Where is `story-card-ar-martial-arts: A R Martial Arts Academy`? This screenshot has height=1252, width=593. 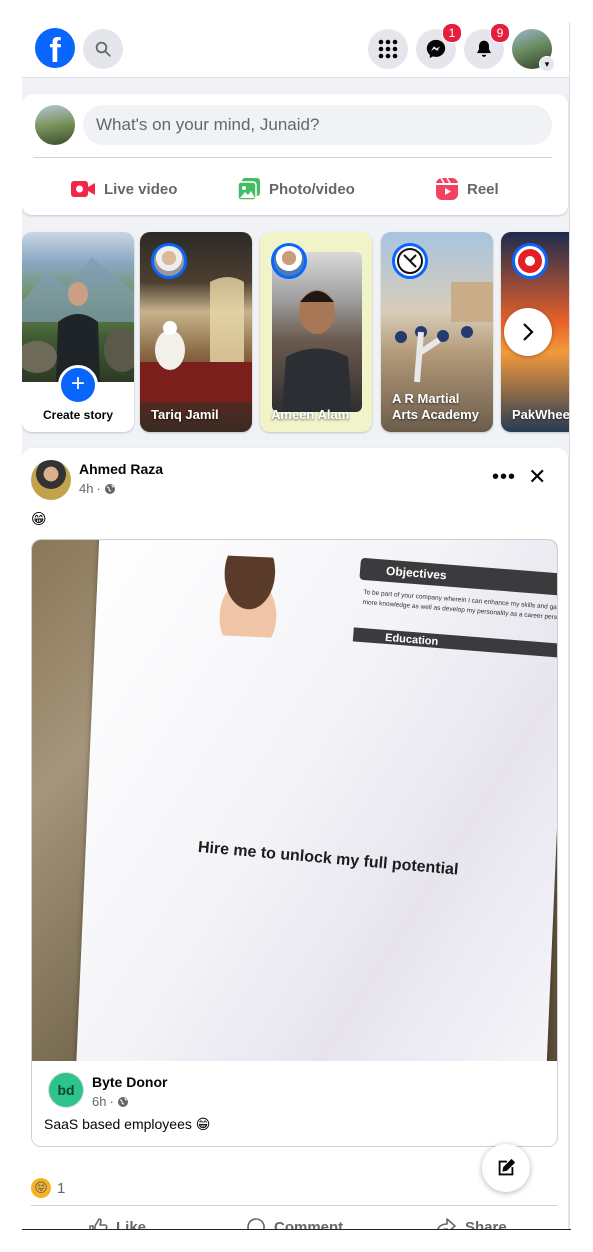 story-card-ar-martial-arts: A R Martial Arts Academy is located at coordinates (437, 332).